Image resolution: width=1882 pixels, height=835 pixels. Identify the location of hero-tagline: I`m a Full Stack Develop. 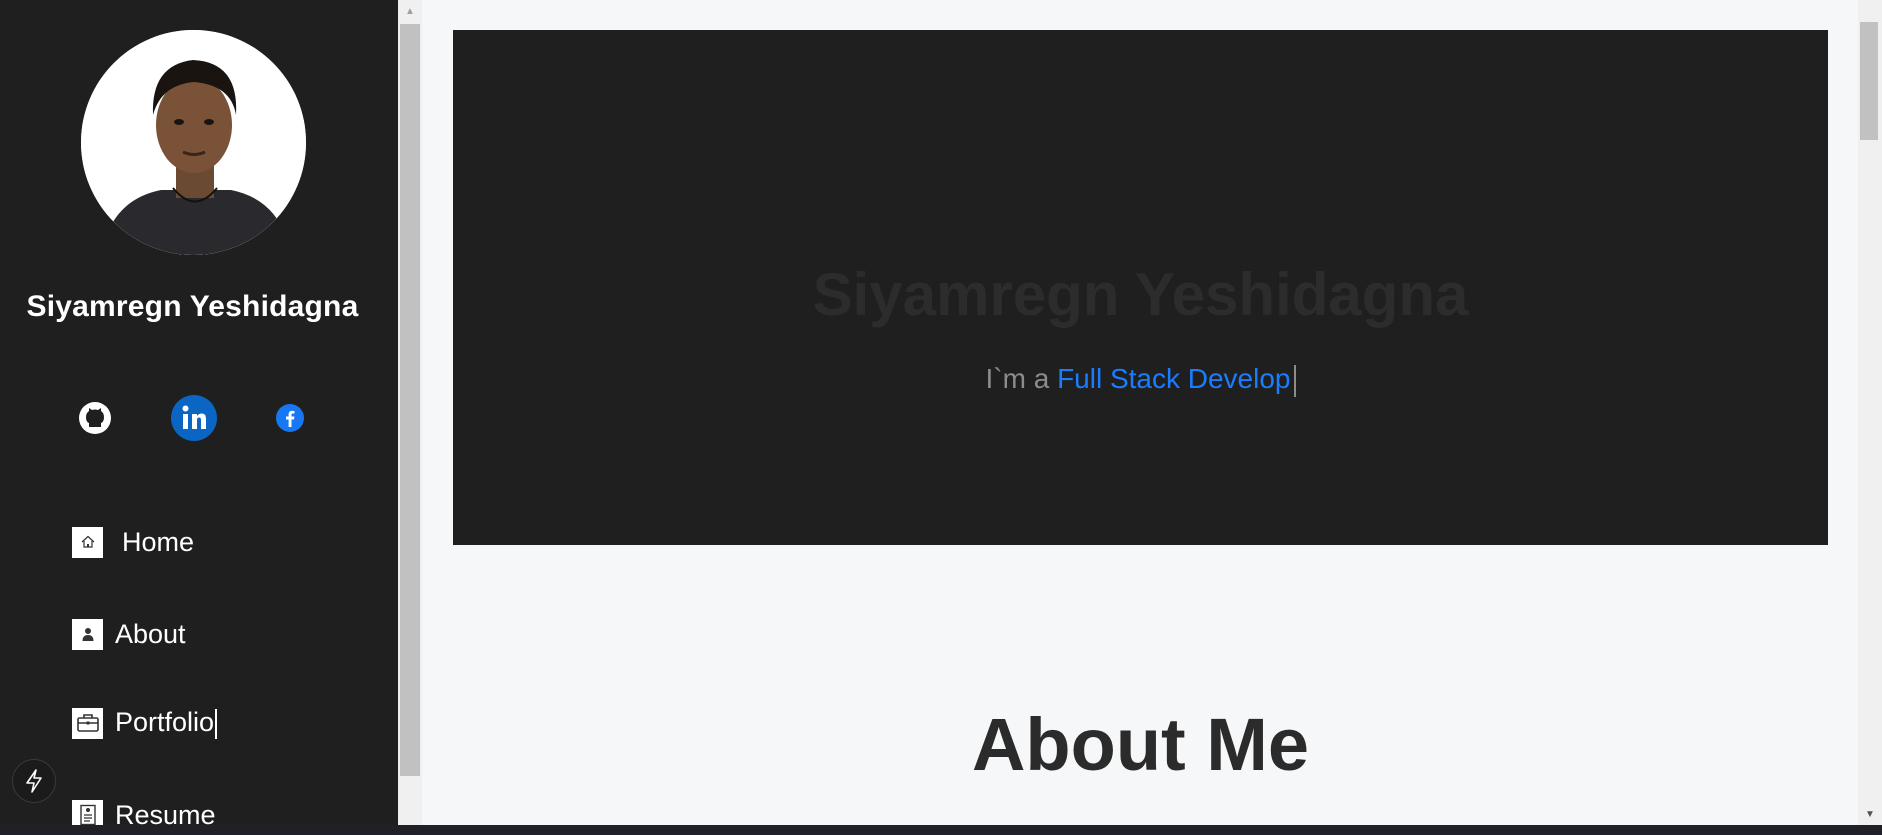
(1140, 379).